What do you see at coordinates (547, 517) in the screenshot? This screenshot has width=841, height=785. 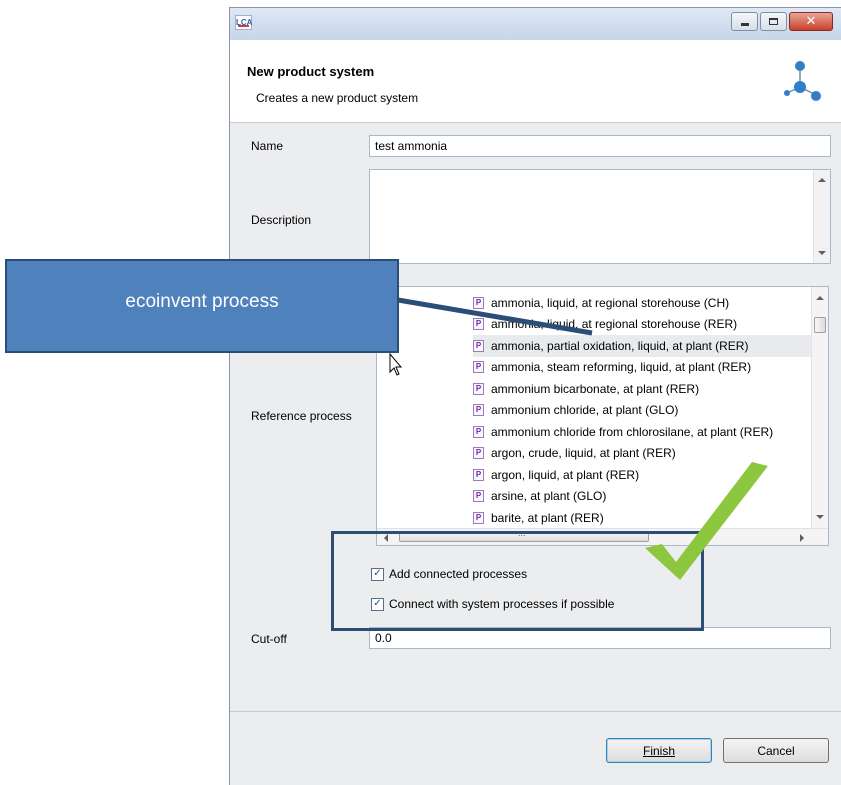 I see `process-name: barite, at plant (RER)` at bounding box center [547, 517].